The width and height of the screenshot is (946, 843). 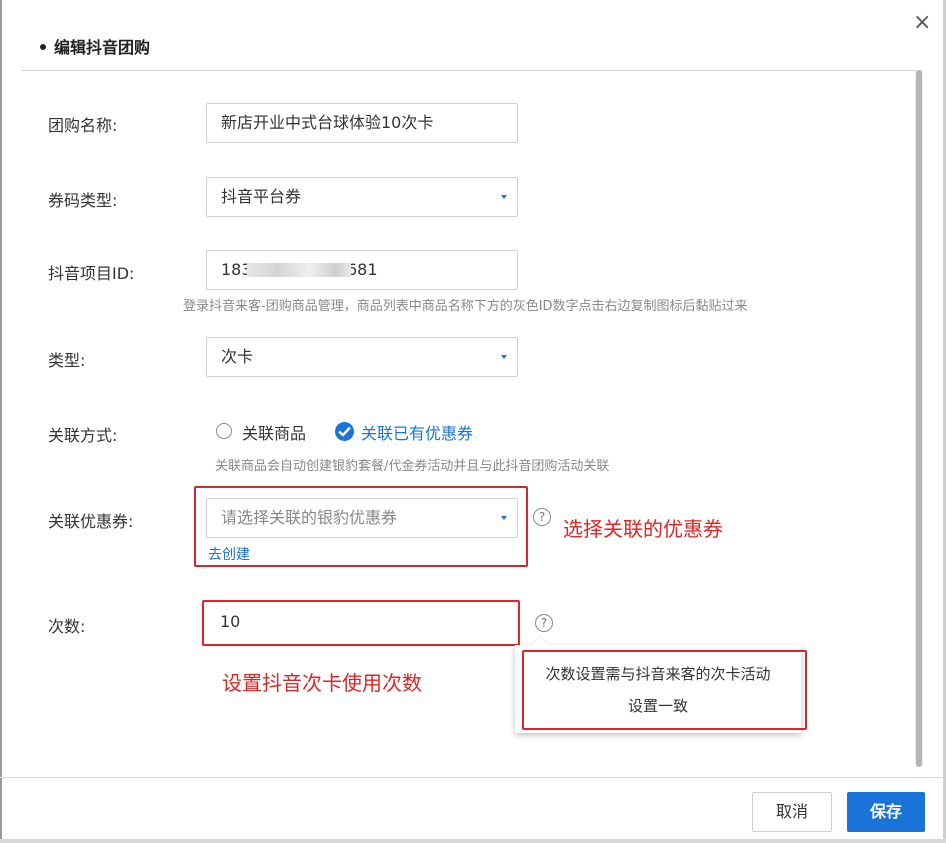 I want to click on radio-link-product-label: 关联商品, so click(x=274, y=432).